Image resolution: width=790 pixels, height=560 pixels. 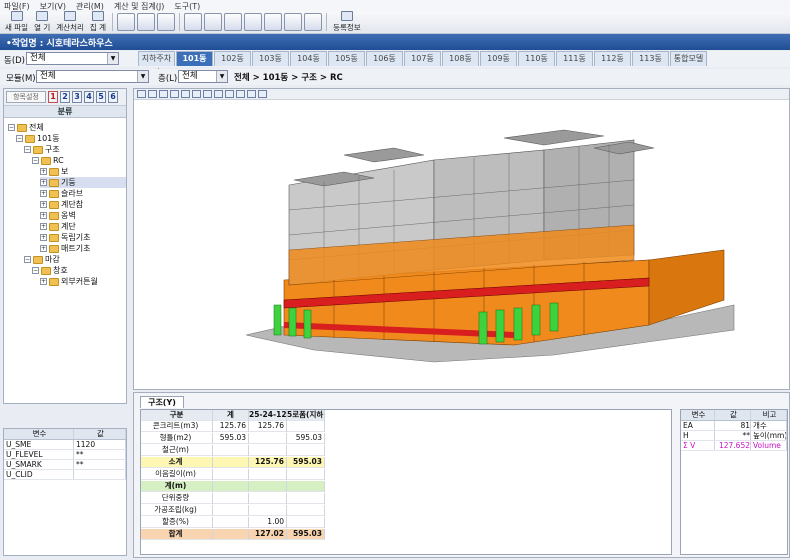 What do you see at coordinates (218, 94) in the screenshot?
I see `view-top-icon` at bounding box center [218, 94].